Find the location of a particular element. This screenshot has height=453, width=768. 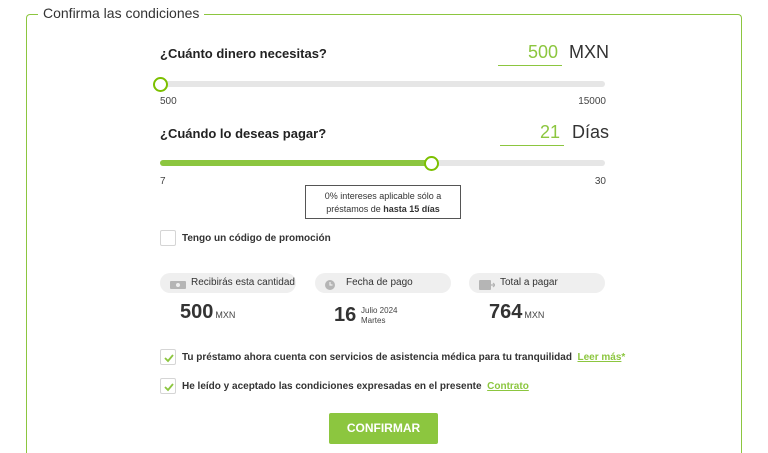

total-amount-unit: MXN is located at coordinates (534, 315).